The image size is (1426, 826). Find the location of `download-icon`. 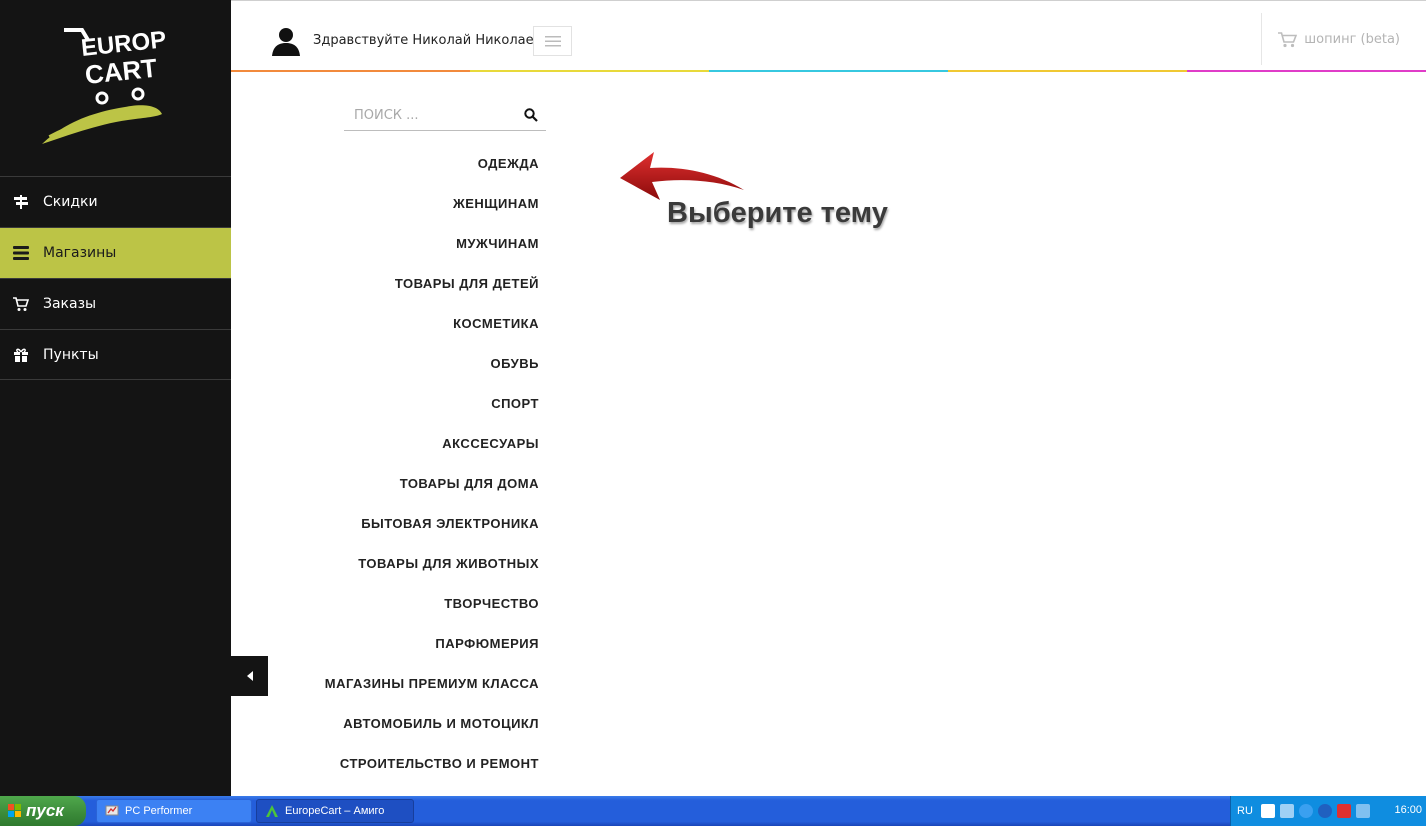

download-icon is located at coordinates (1324, 811).